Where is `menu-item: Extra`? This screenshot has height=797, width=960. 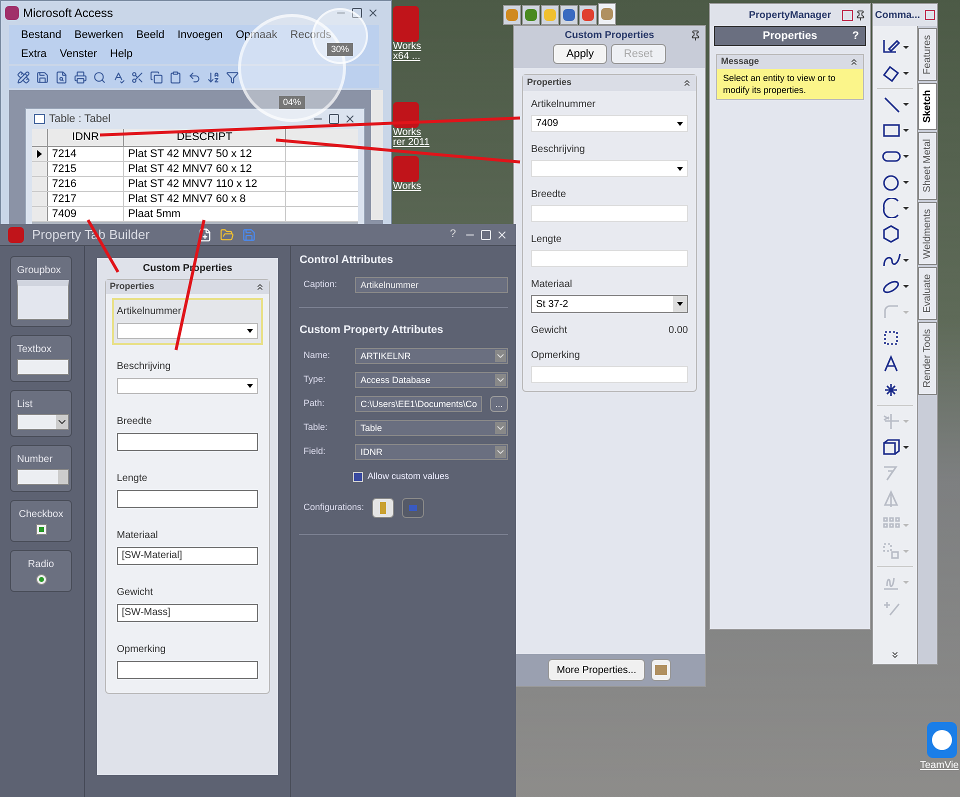 menu-item: Extra is located at coordinates (34, 54).